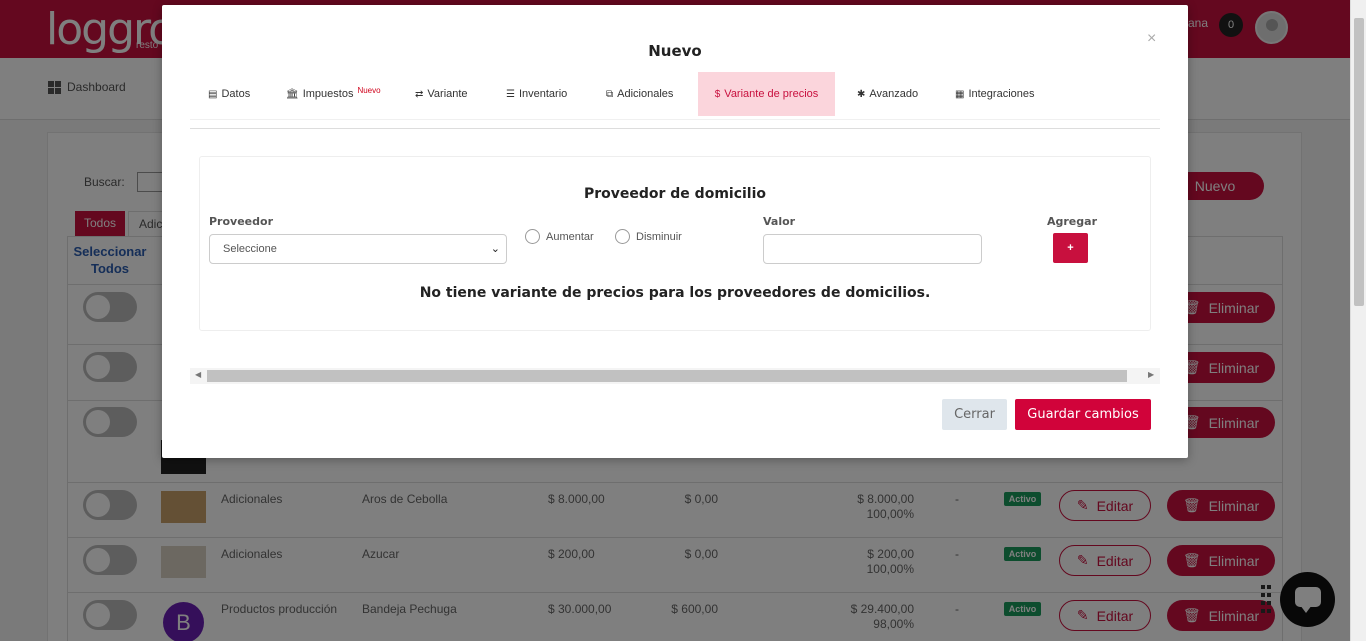 This screenshot has width=1366, height=641. Describe the element at coordinates (872, 249) in the screenshot. I see `value-input` at that location.